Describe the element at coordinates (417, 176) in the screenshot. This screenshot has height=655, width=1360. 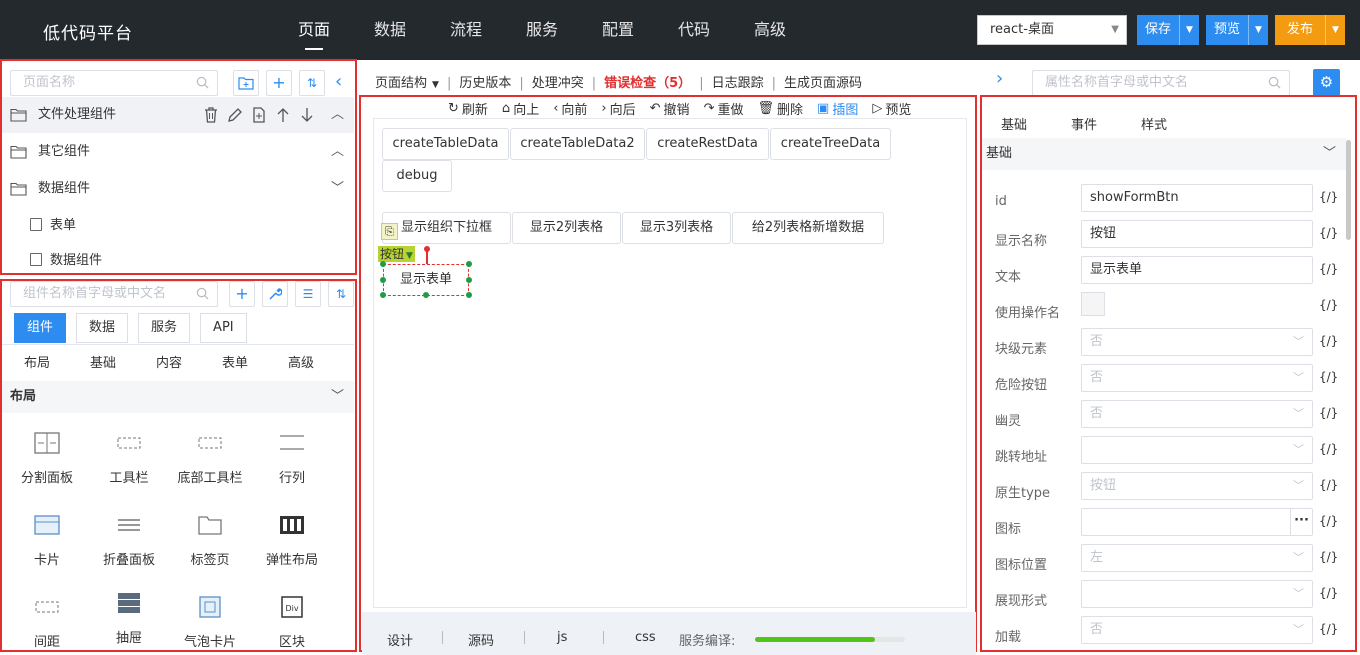
I see `canvas-button-debug: debug` at that location.